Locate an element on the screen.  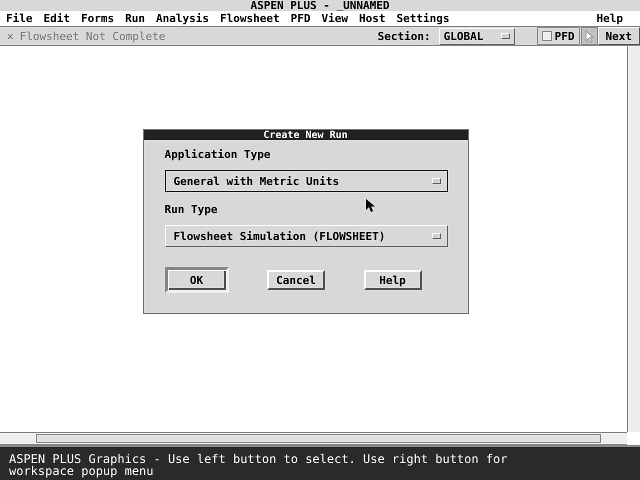
status-text: Flowsheet Not Complete is located at coordinates (93, 36).